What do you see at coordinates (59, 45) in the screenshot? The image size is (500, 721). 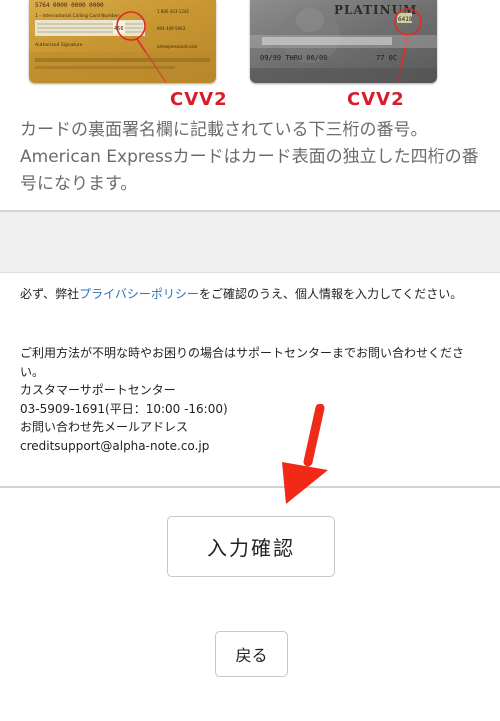 I see `gold-card-signature-label: Authorized Signature` at bounding box center [59, 45].